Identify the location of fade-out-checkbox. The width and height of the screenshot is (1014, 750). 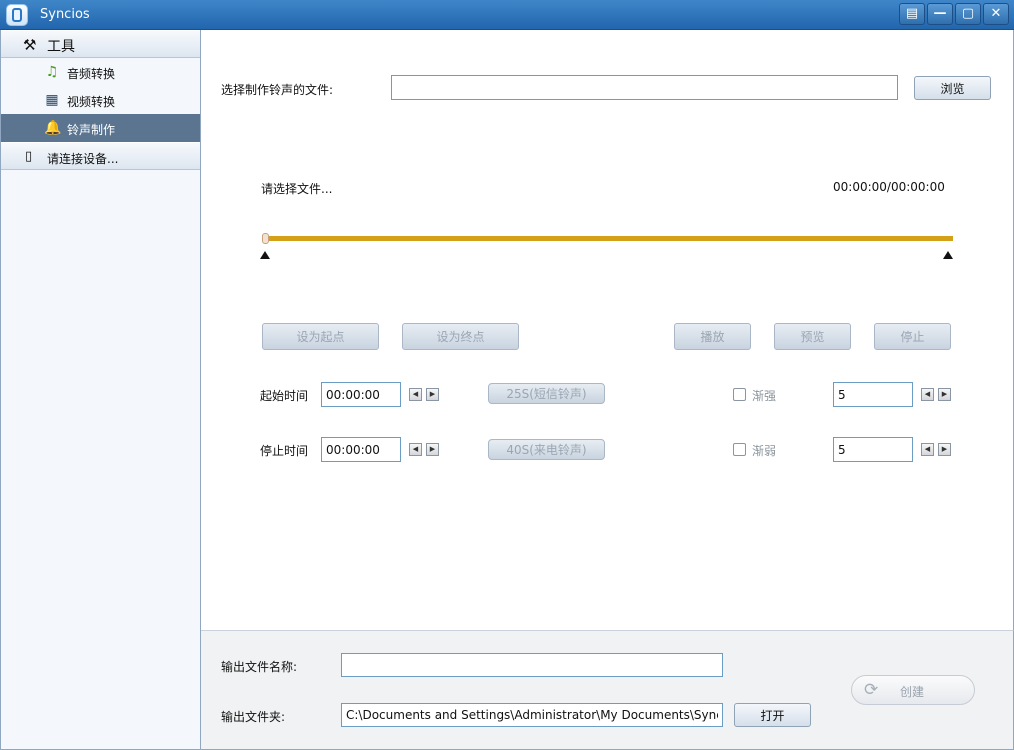
(739, 449).